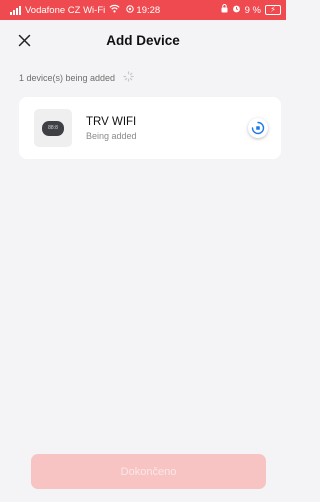 The height and width of the screenshot is (502, 320). I want to click on status-bar-left: Vodafone CZ Wi-Fi, so click(65, 10).